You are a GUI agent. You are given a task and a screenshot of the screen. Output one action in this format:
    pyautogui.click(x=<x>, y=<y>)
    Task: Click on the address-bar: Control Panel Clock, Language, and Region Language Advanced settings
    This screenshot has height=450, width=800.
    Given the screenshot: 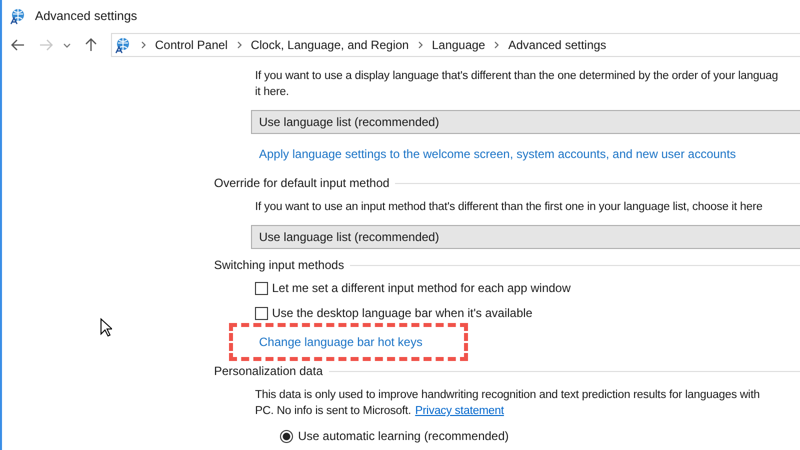 What is the action you would take?
    pyautogui.click(x=455, y=45)
    